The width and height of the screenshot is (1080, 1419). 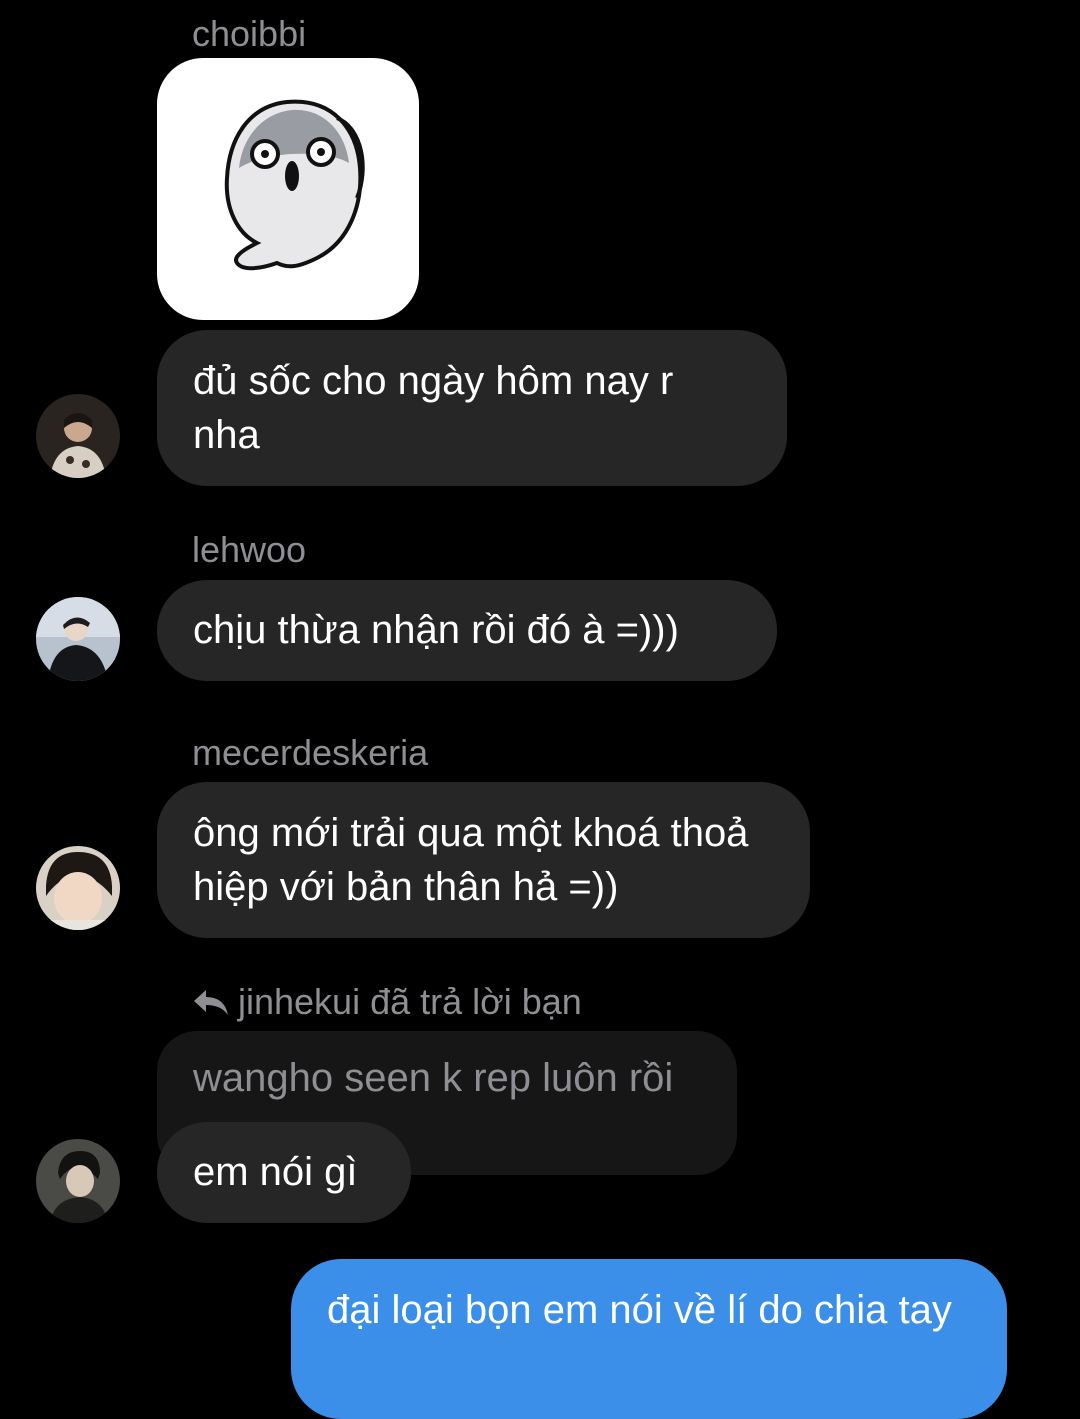 I want to click on message-text: chịu thừa nhận rồi đó à =))), so click(x=436, y=630).